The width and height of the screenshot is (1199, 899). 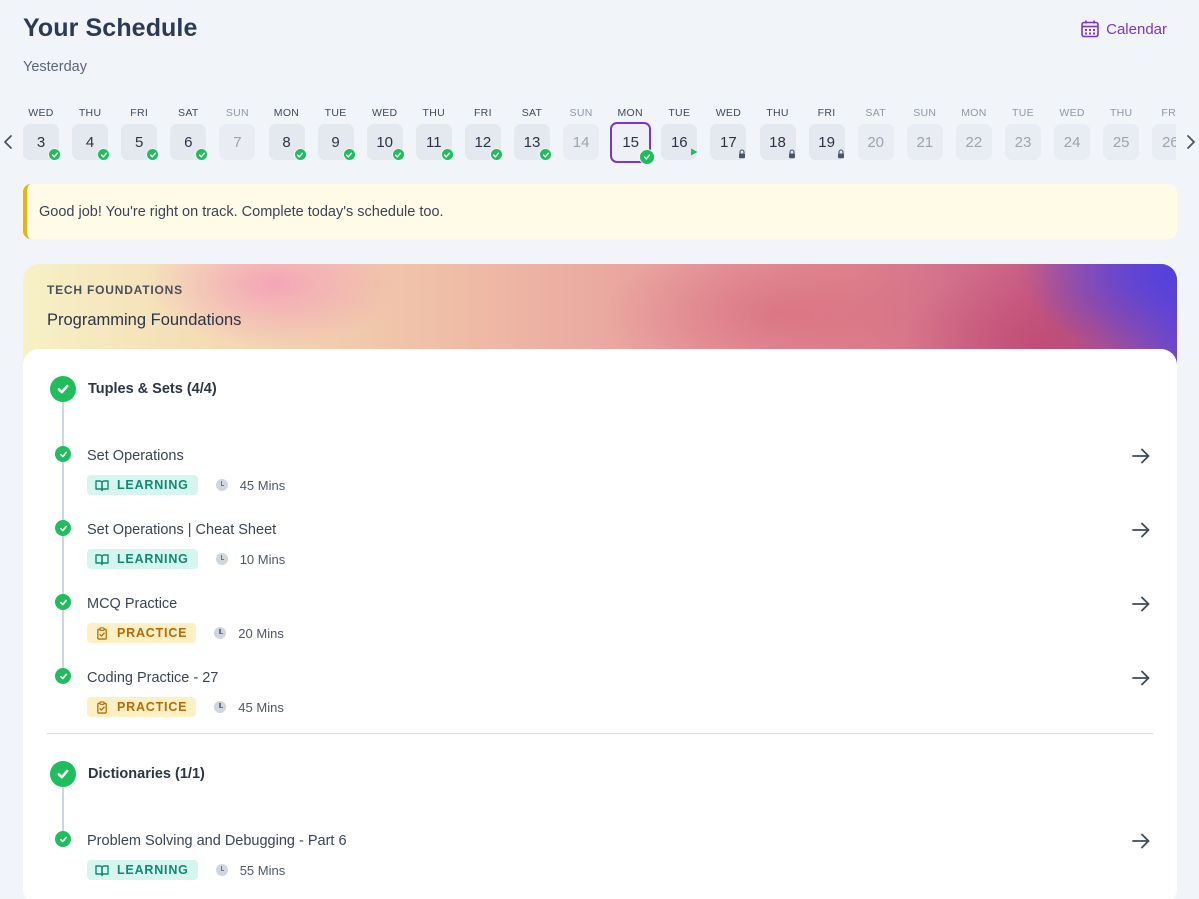 What do you see at coordinates (1163, 135) in the screenshot?
I see `day-26: FRI 26` at bounding box center [1163, 135].